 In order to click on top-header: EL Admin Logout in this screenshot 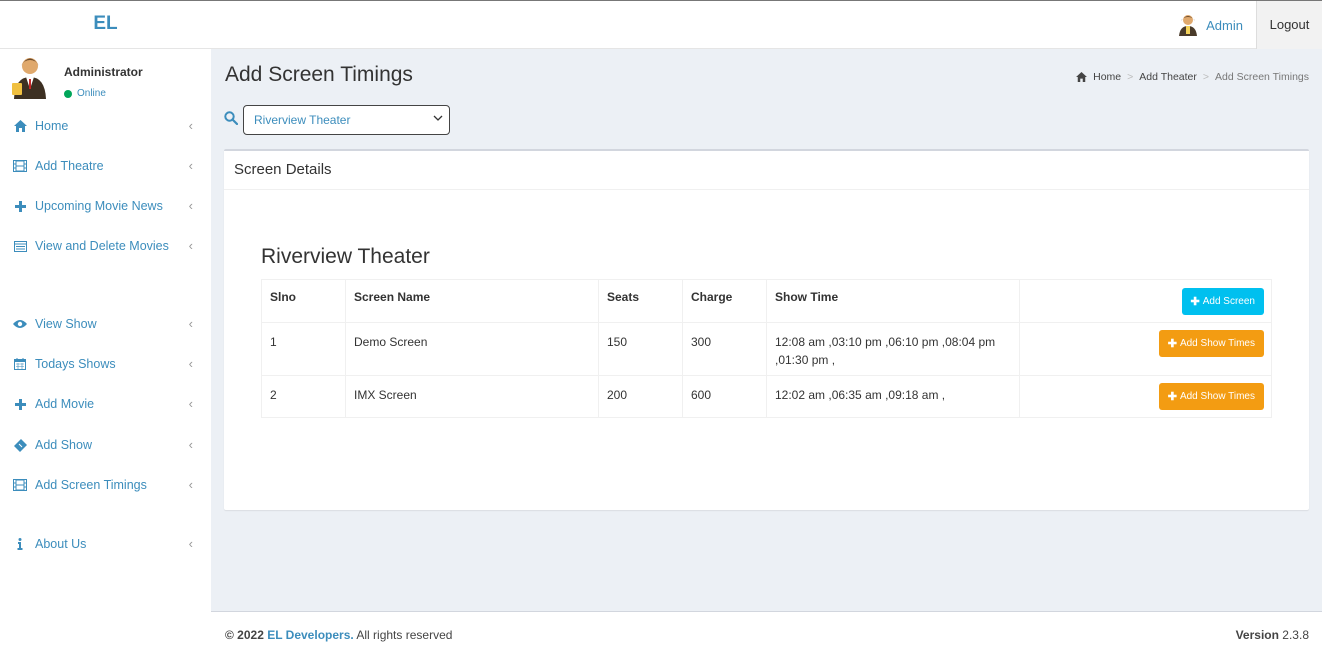, I will do `click(661, 24)`.